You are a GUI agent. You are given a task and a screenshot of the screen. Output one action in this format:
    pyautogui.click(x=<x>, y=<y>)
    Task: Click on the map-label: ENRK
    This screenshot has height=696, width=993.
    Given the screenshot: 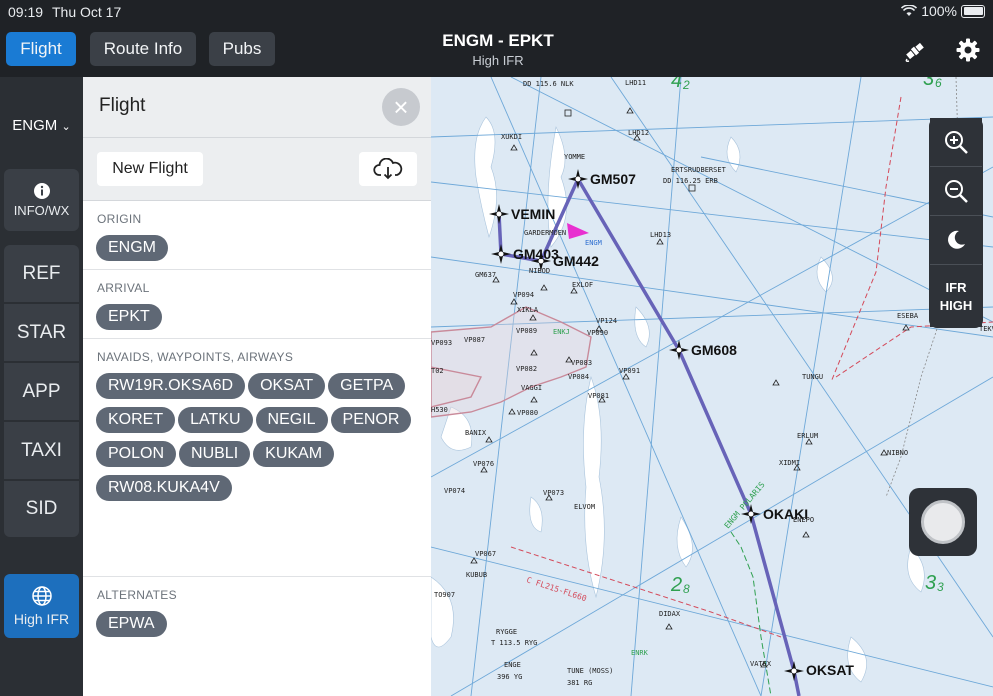 What is the action you would take?
    pyautogui.click(x=640, y=653)
    